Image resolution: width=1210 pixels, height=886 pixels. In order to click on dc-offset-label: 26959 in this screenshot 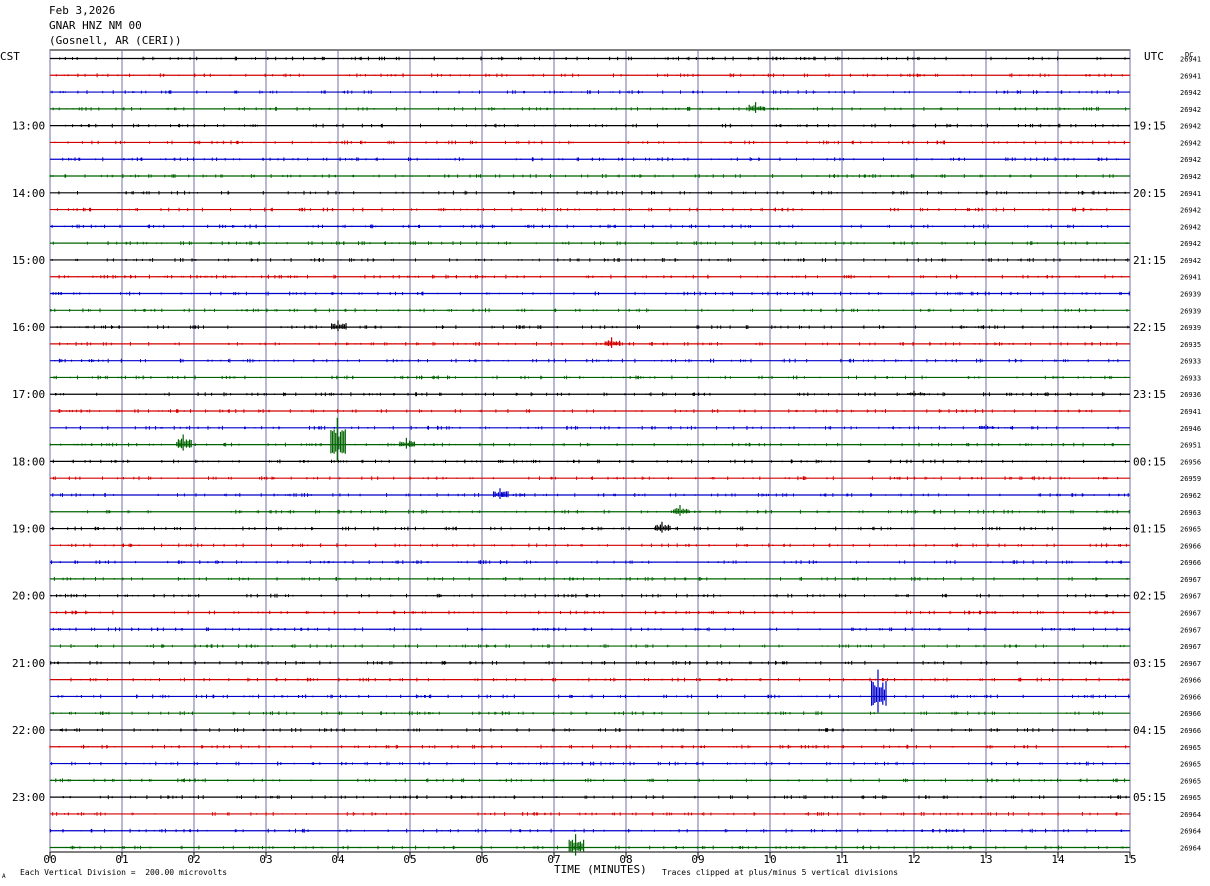, I will do `click(1190, 479)`.